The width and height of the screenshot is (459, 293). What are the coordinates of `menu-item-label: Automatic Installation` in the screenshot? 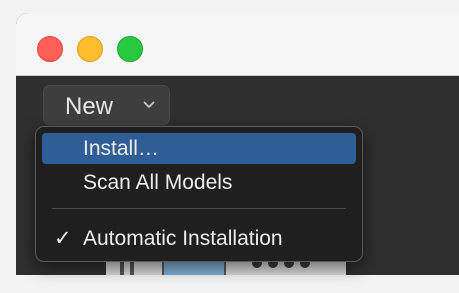 It's located at (183, 238).